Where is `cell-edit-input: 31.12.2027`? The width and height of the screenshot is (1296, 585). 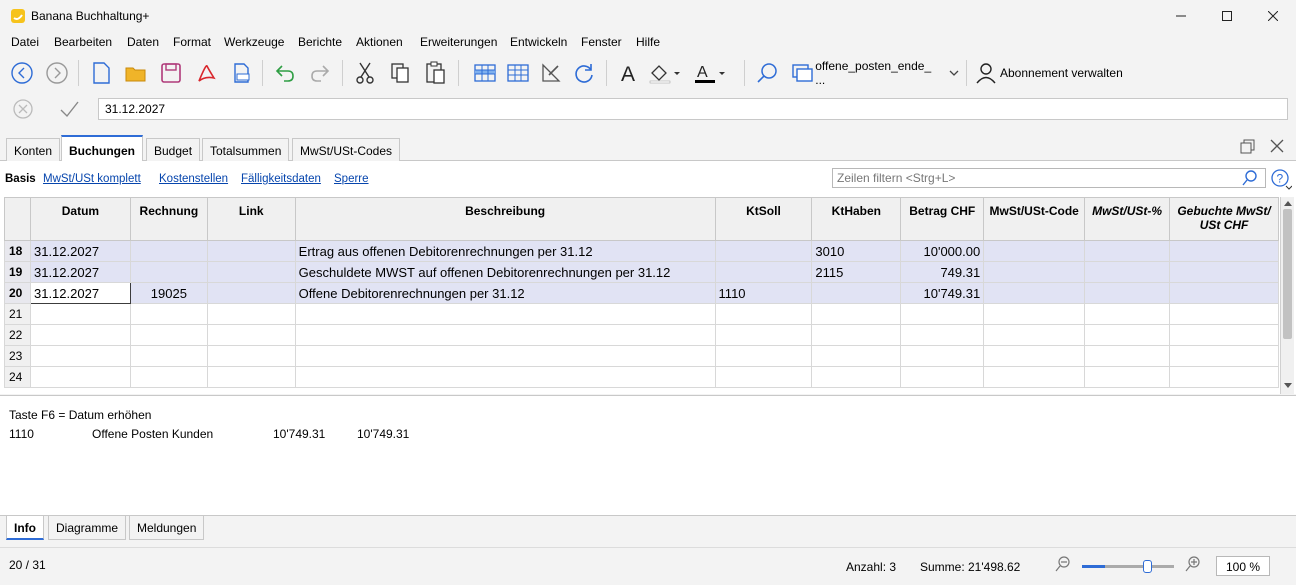 cell-edit-input: 31.12.2027 is located at coordinates (693, 109).